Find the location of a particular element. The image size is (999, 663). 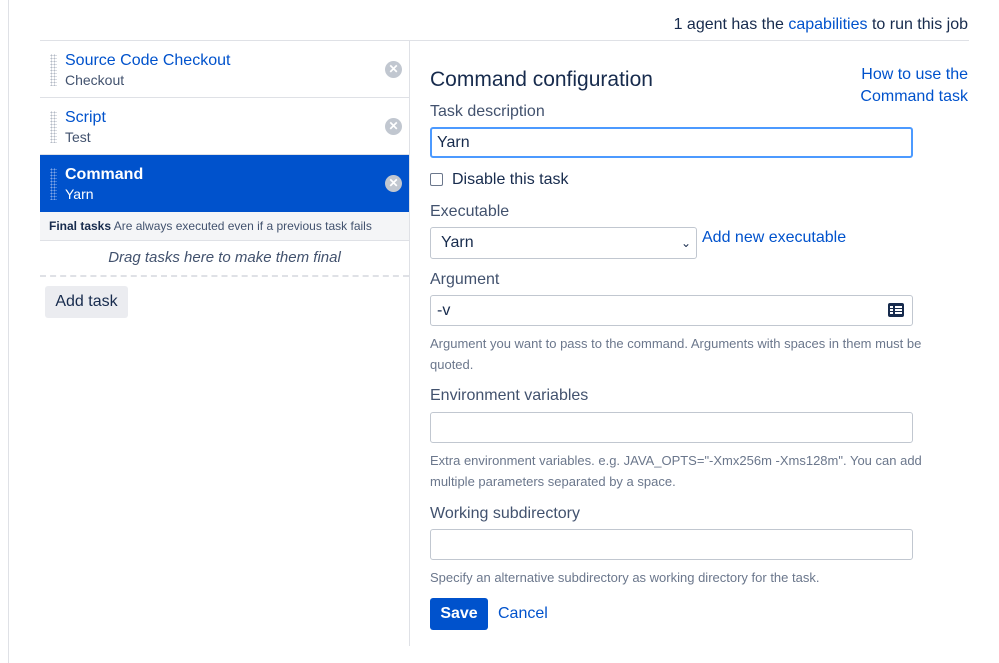

executable-label: Executable is located at coordinates (470, 211).